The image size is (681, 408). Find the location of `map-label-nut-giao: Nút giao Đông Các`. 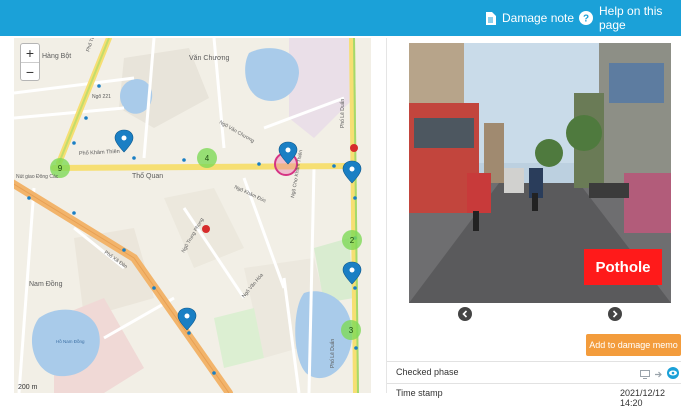

map-label-nut-giao: Nút giao Đông Các is located at coordinates (37, 177).